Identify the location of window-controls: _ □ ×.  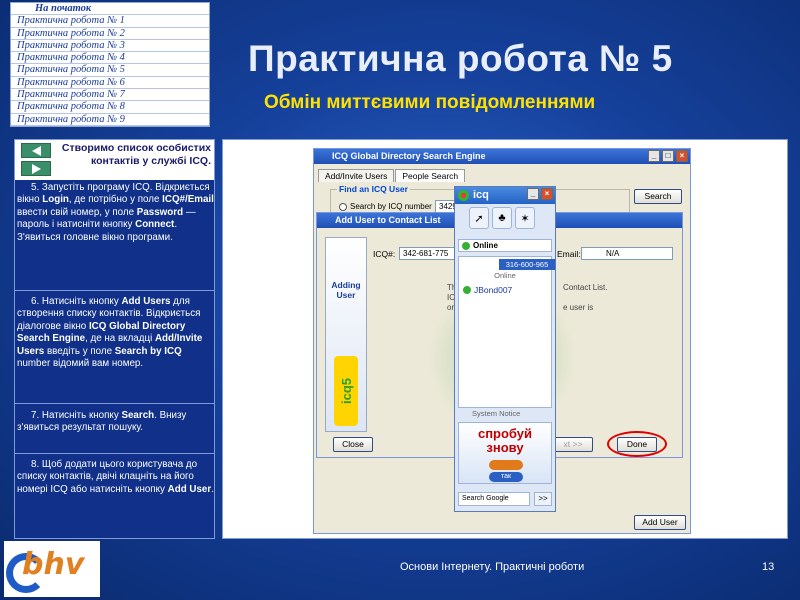
(668, 156).